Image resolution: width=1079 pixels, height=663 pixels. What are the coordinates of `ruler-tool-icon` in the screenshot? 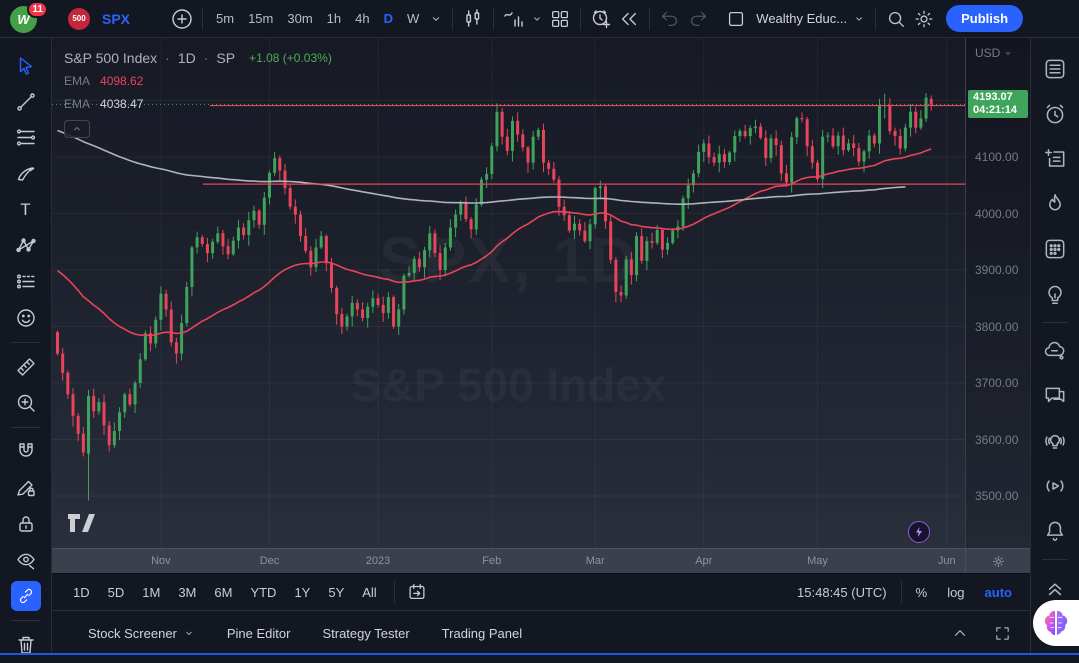 It's located at (26, 367).